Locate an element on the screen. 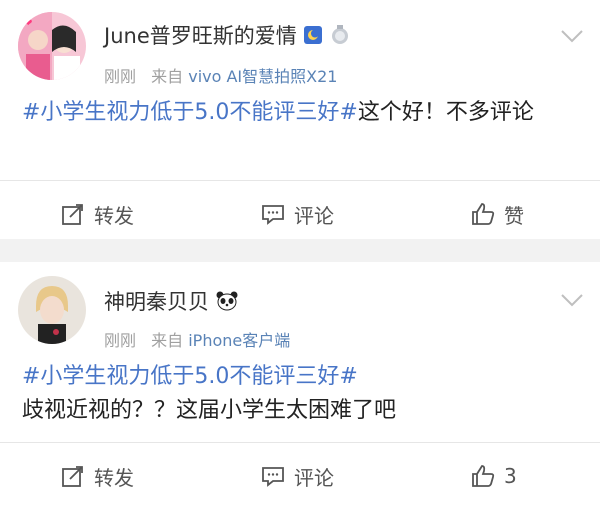  like-button: 赞 is located at coordinates (497, 214).